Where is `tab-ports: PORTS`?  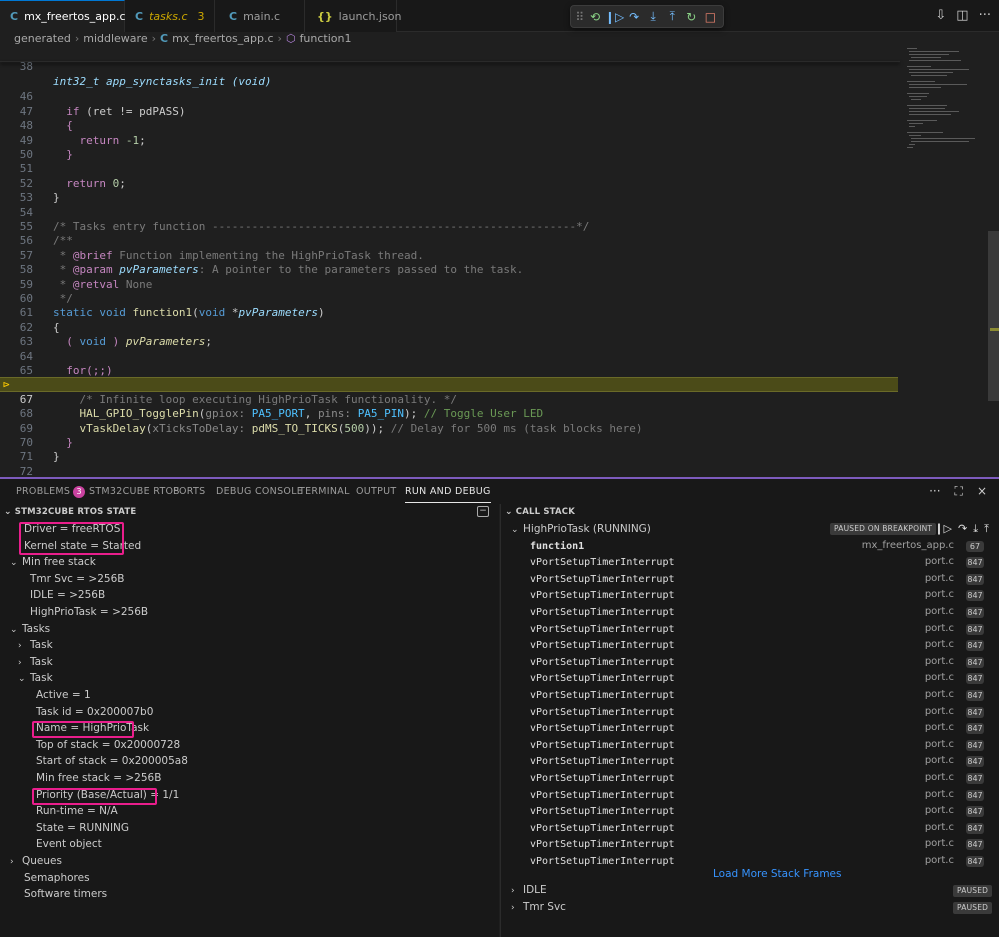
tab-ports: PORTS is located at coordinates (189, 491).